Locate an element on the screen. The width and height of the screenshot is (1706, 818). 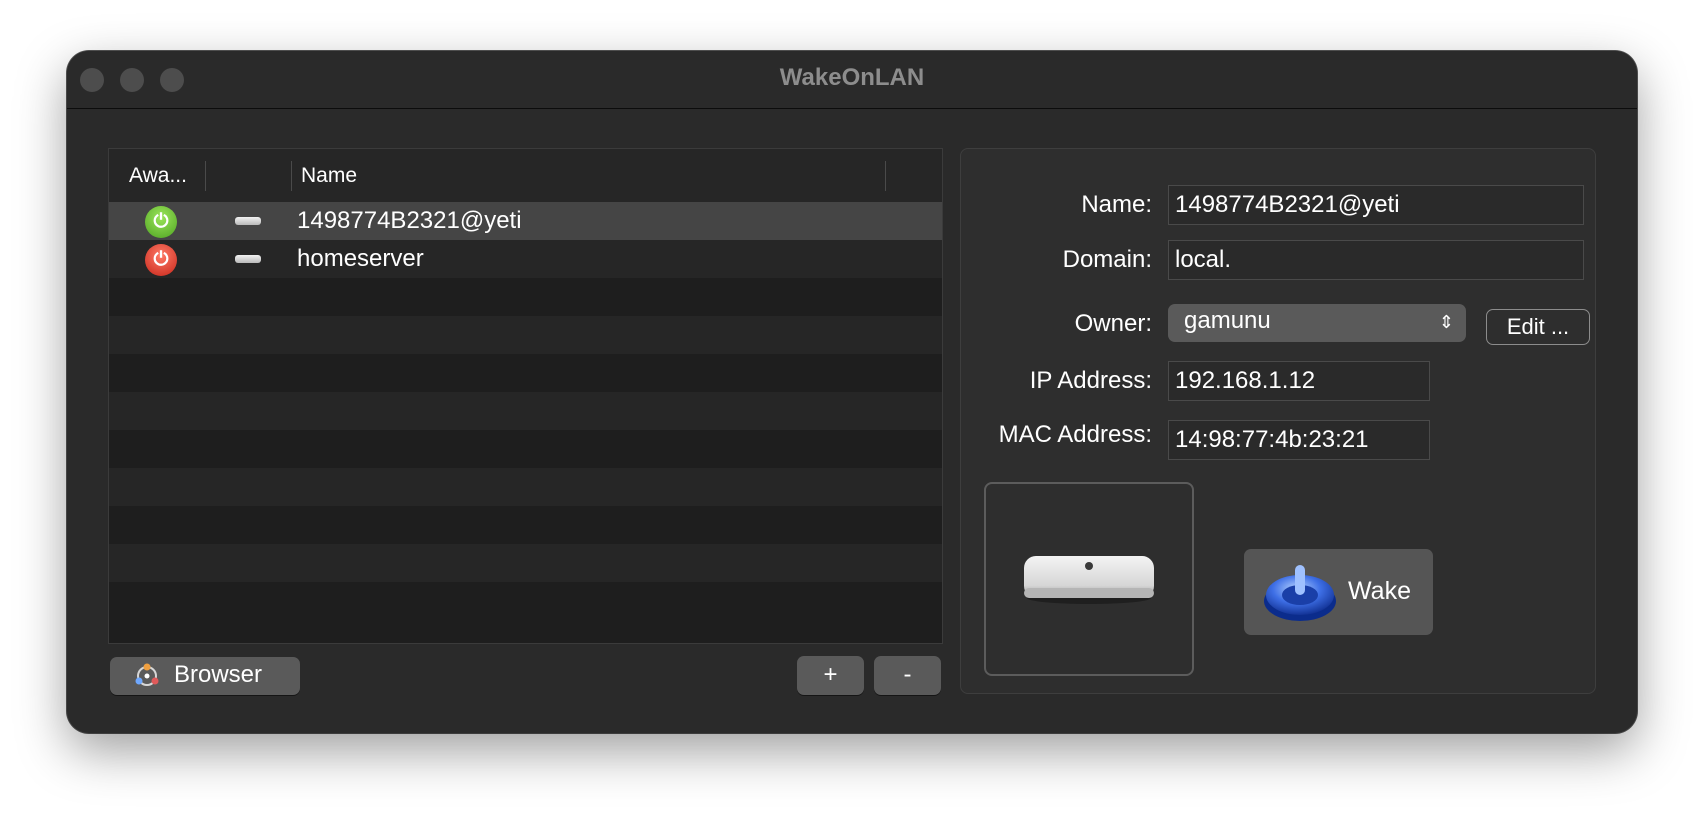
owner-select: gamunu ⇕ is located at coordinates (1317, 323).